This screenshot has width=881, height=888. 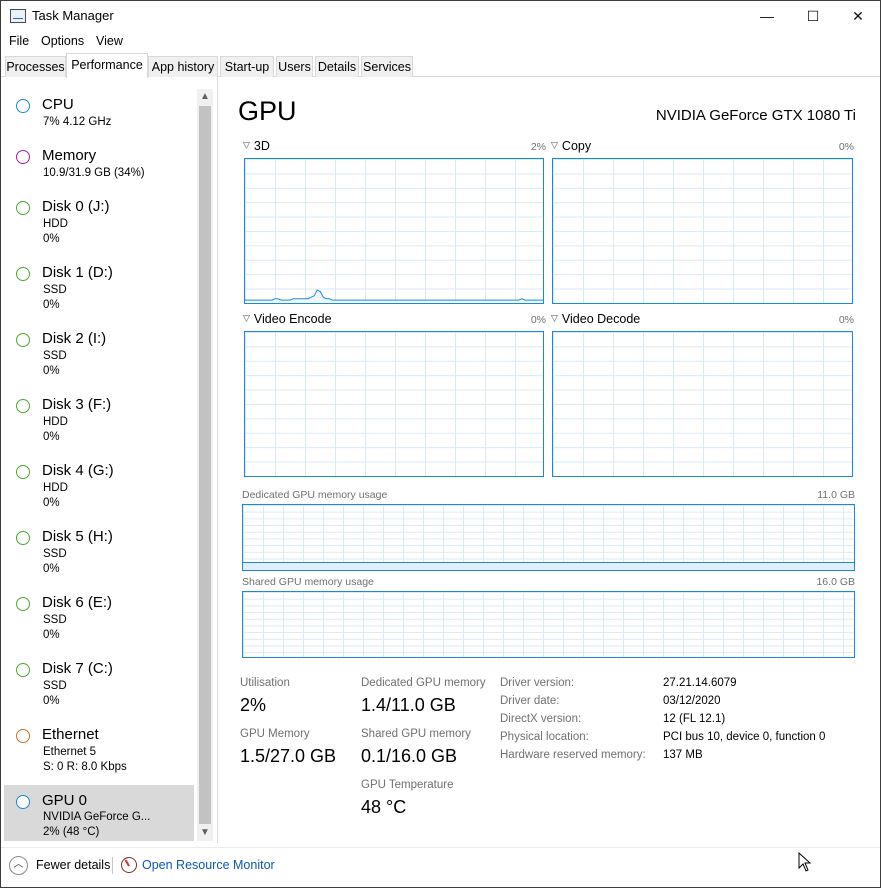 I want to click on driver-date-label: Driver date:, so click(x=530, y=701).